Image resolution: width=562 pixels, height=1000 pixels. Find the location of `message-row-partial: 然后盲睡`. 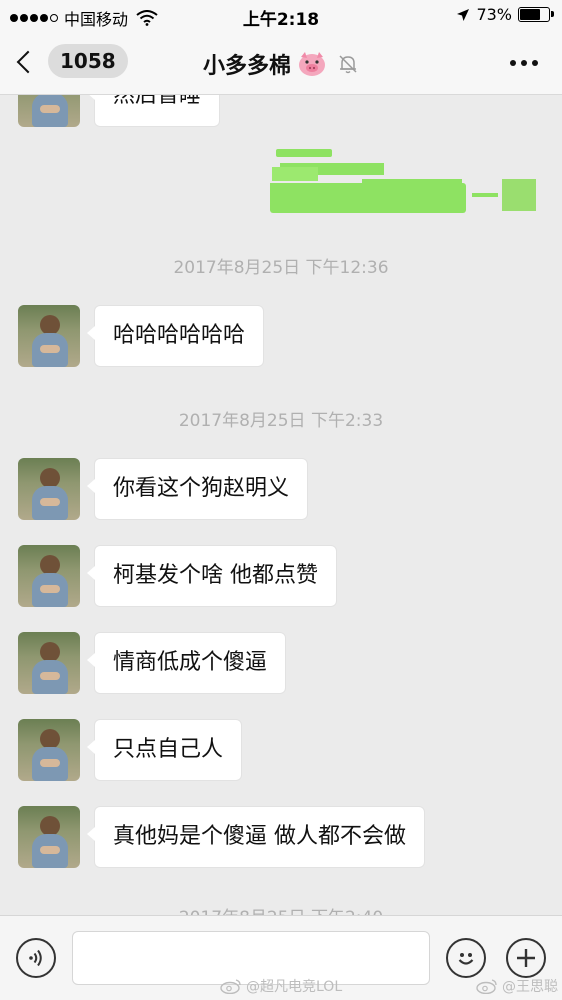

message-row-partial: 然后盲睡 is located at coordinates (119, 111).